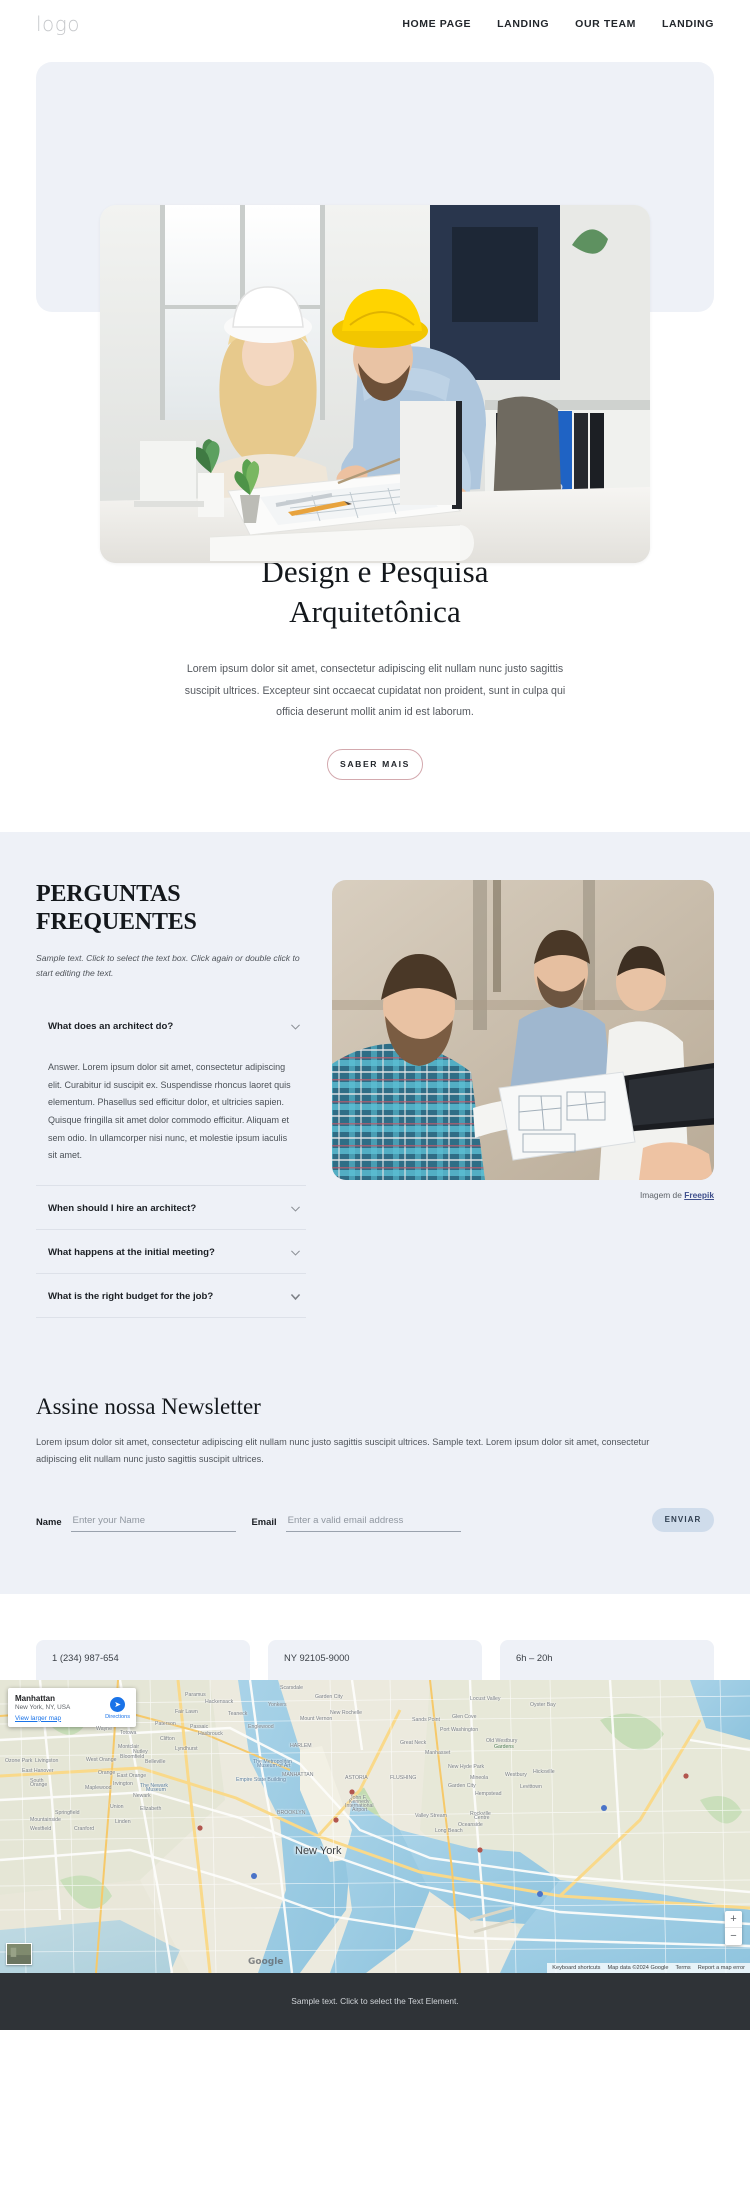 Image resolution: width=750 pixels, height=2193 pixels. I want to click on map-label: Valley Stream, so click(431, 1815).